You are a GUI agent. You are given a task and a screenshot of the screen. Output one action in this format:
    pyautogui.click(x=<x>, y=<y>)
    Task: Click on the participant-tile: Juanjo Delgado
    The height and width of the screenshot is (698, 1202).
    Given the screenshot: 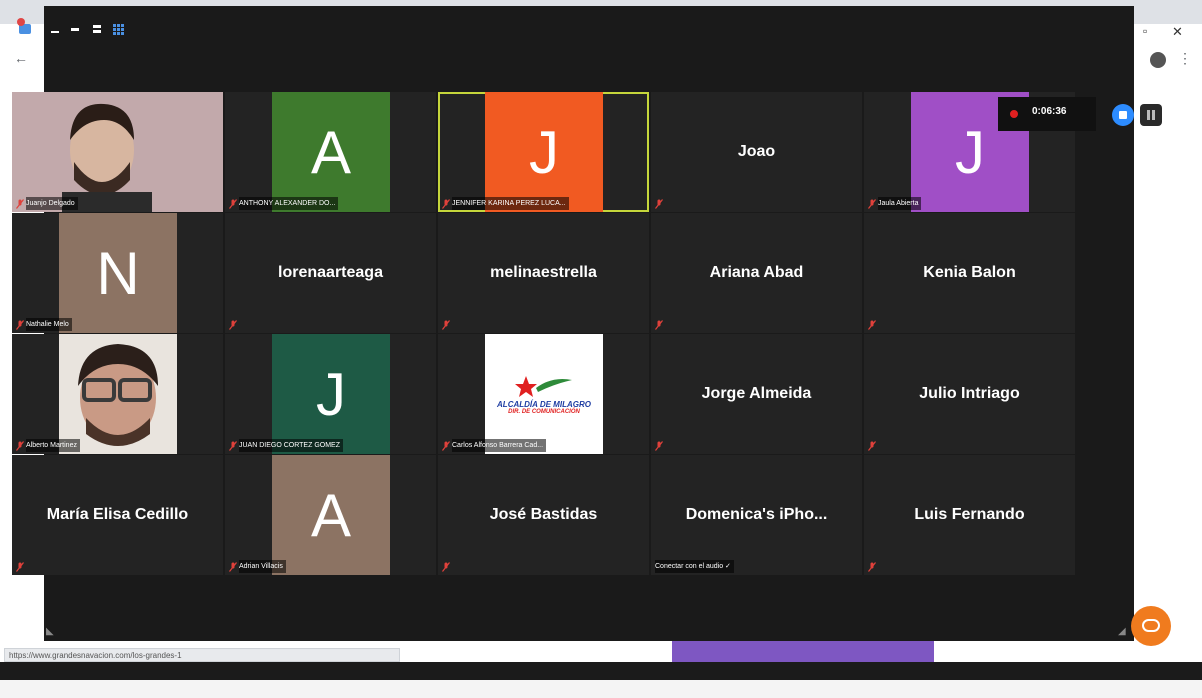 What is the action you would take?
    pyautogui.click(x=117, y=152)
    